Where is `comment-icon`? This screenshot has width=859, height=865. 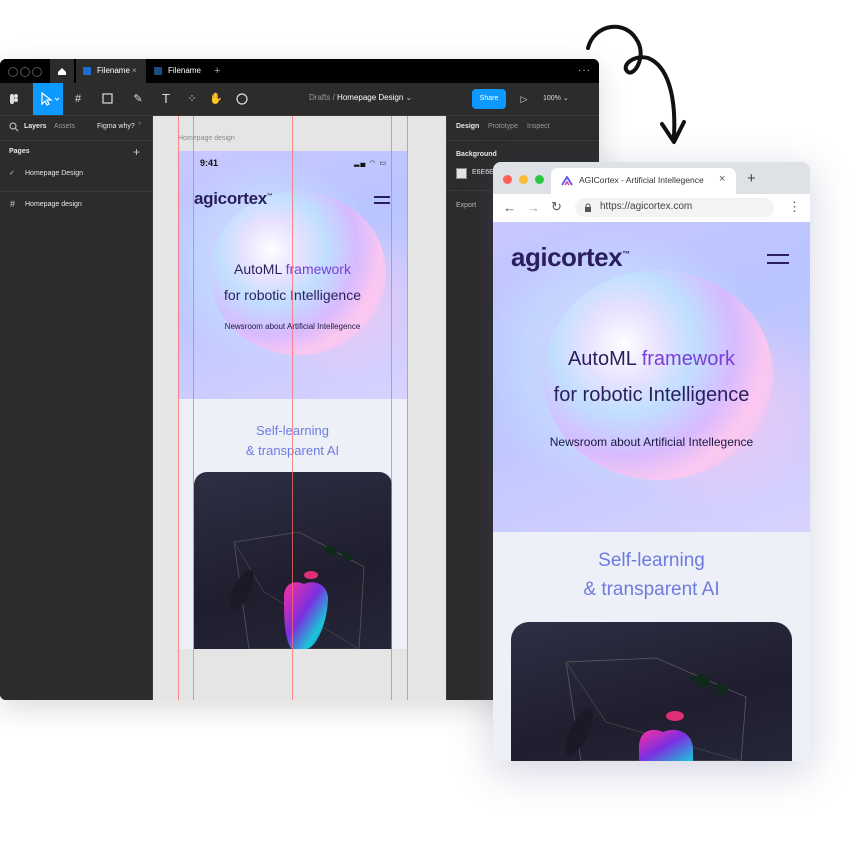
comment-icon is located at coordinates (242, 99).